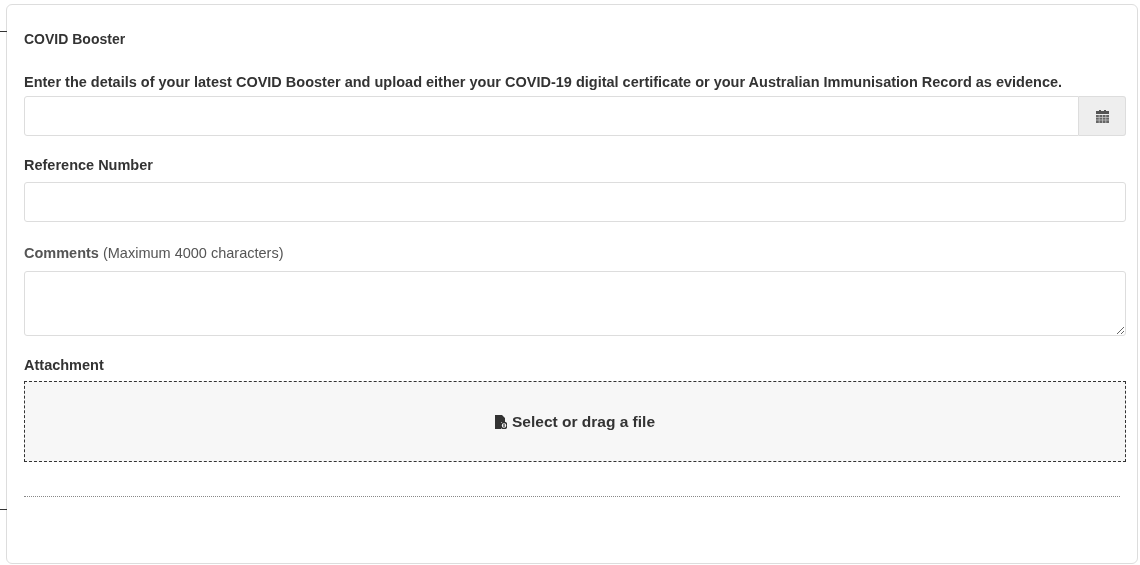 This screenshot has height=565, width=1140. What do you see at coordinates (551, 116) in the screenshot?
I see `date-field` at bounding box center [551, 116].